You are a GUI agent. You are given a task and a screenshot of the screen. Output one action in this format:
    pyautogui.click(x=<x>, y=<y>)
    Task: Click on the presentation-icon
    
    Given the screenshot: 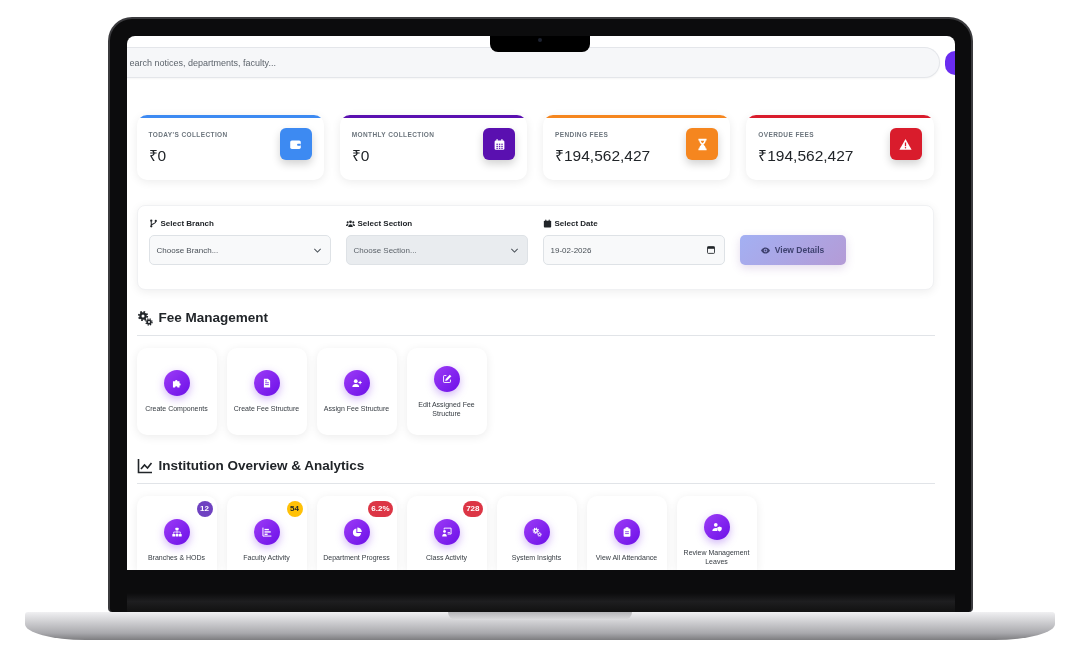 What is the action you would take?
    pyautogui.click(x=446, y=531)
    